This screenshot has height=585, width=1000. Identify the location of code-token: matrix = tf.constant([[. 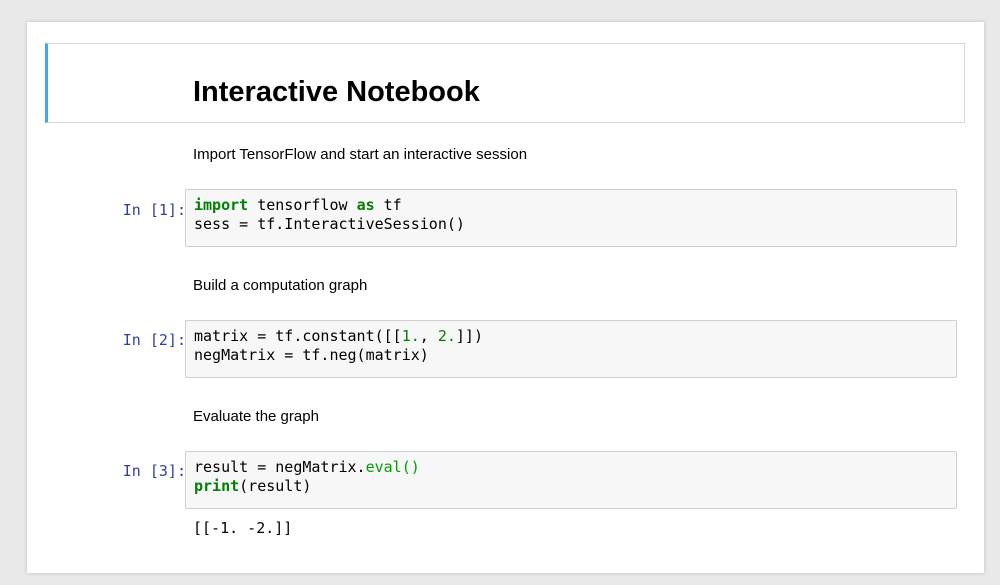
(298, 336).